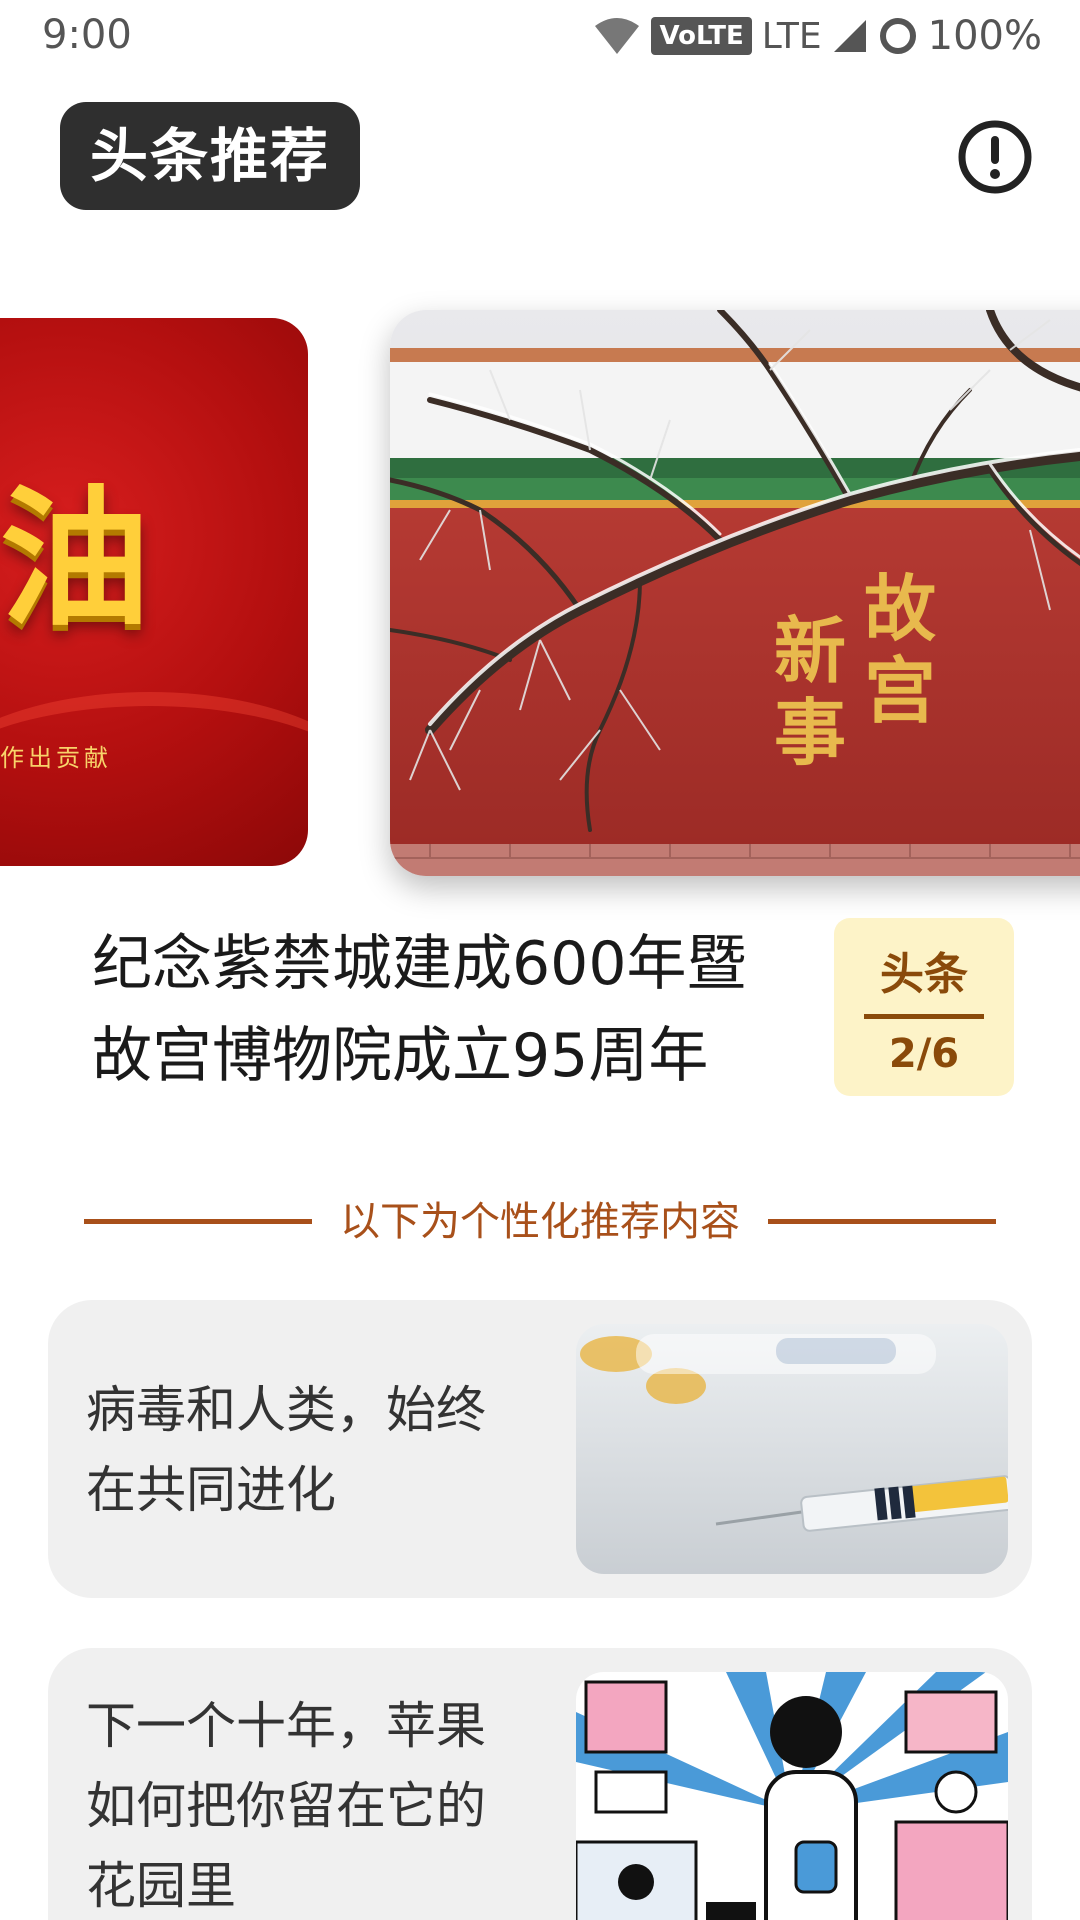  I want to click on apple-illustration-image, so click(792, 1796).